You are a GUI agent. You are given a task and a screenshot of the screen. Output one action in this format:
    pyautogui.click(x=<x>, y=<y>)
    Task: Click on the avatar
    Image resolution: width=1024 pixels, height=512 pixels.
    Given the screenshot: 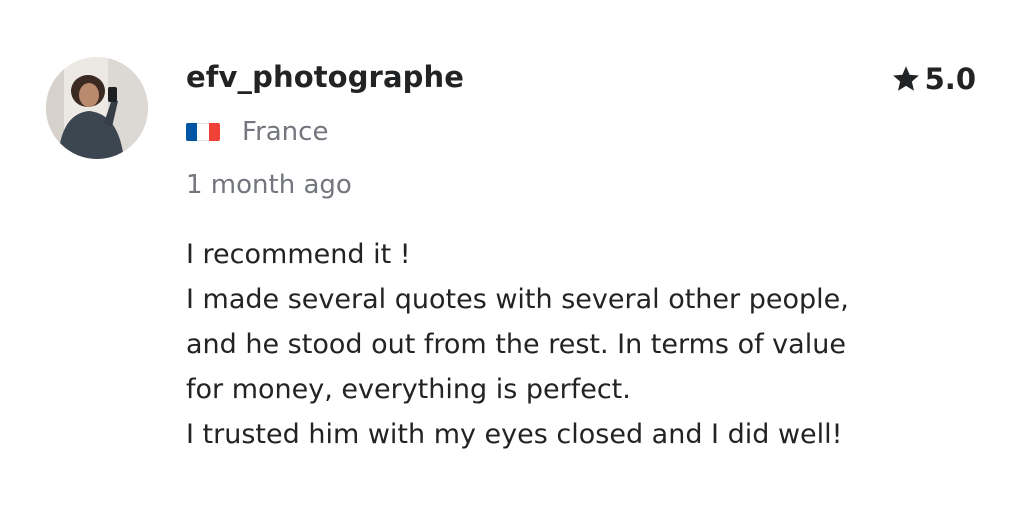 What is the action you would take?
    pyautogui.click(x=97, y=108)
    